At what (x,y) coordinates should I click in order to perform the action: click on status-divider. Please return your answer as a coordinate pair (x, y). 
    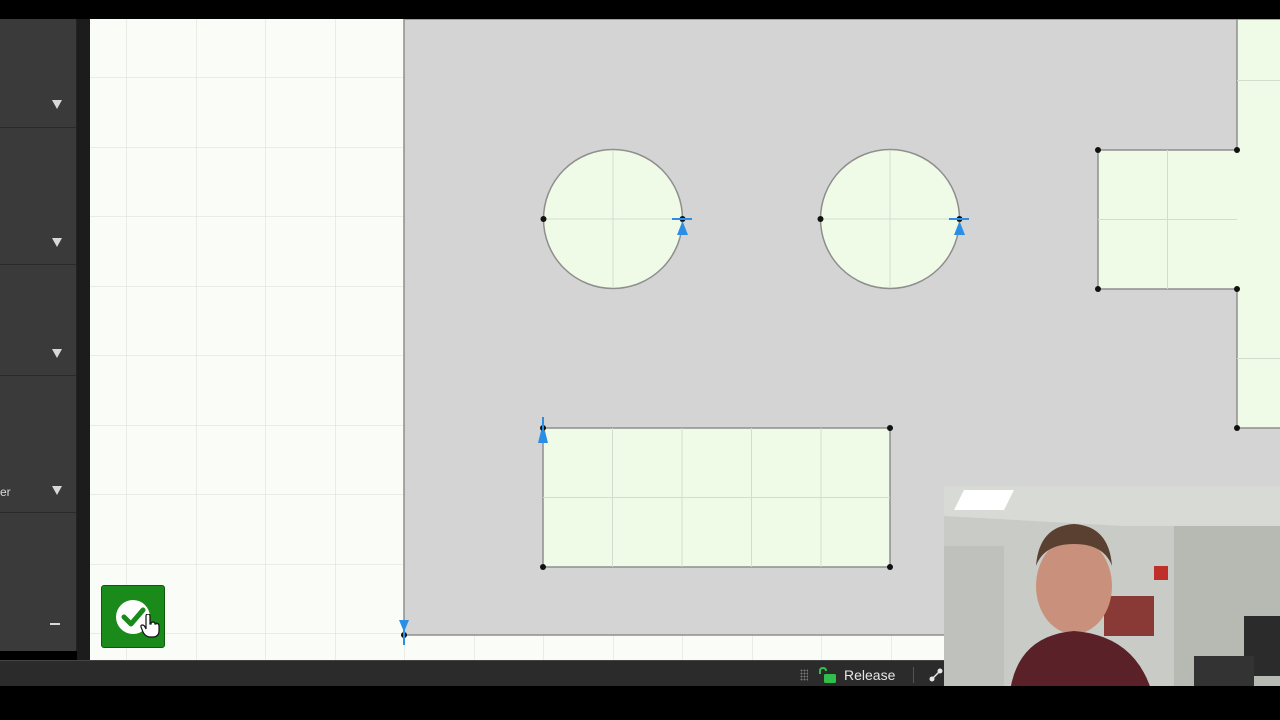
    Looking at the image, I should click on (913, 675).